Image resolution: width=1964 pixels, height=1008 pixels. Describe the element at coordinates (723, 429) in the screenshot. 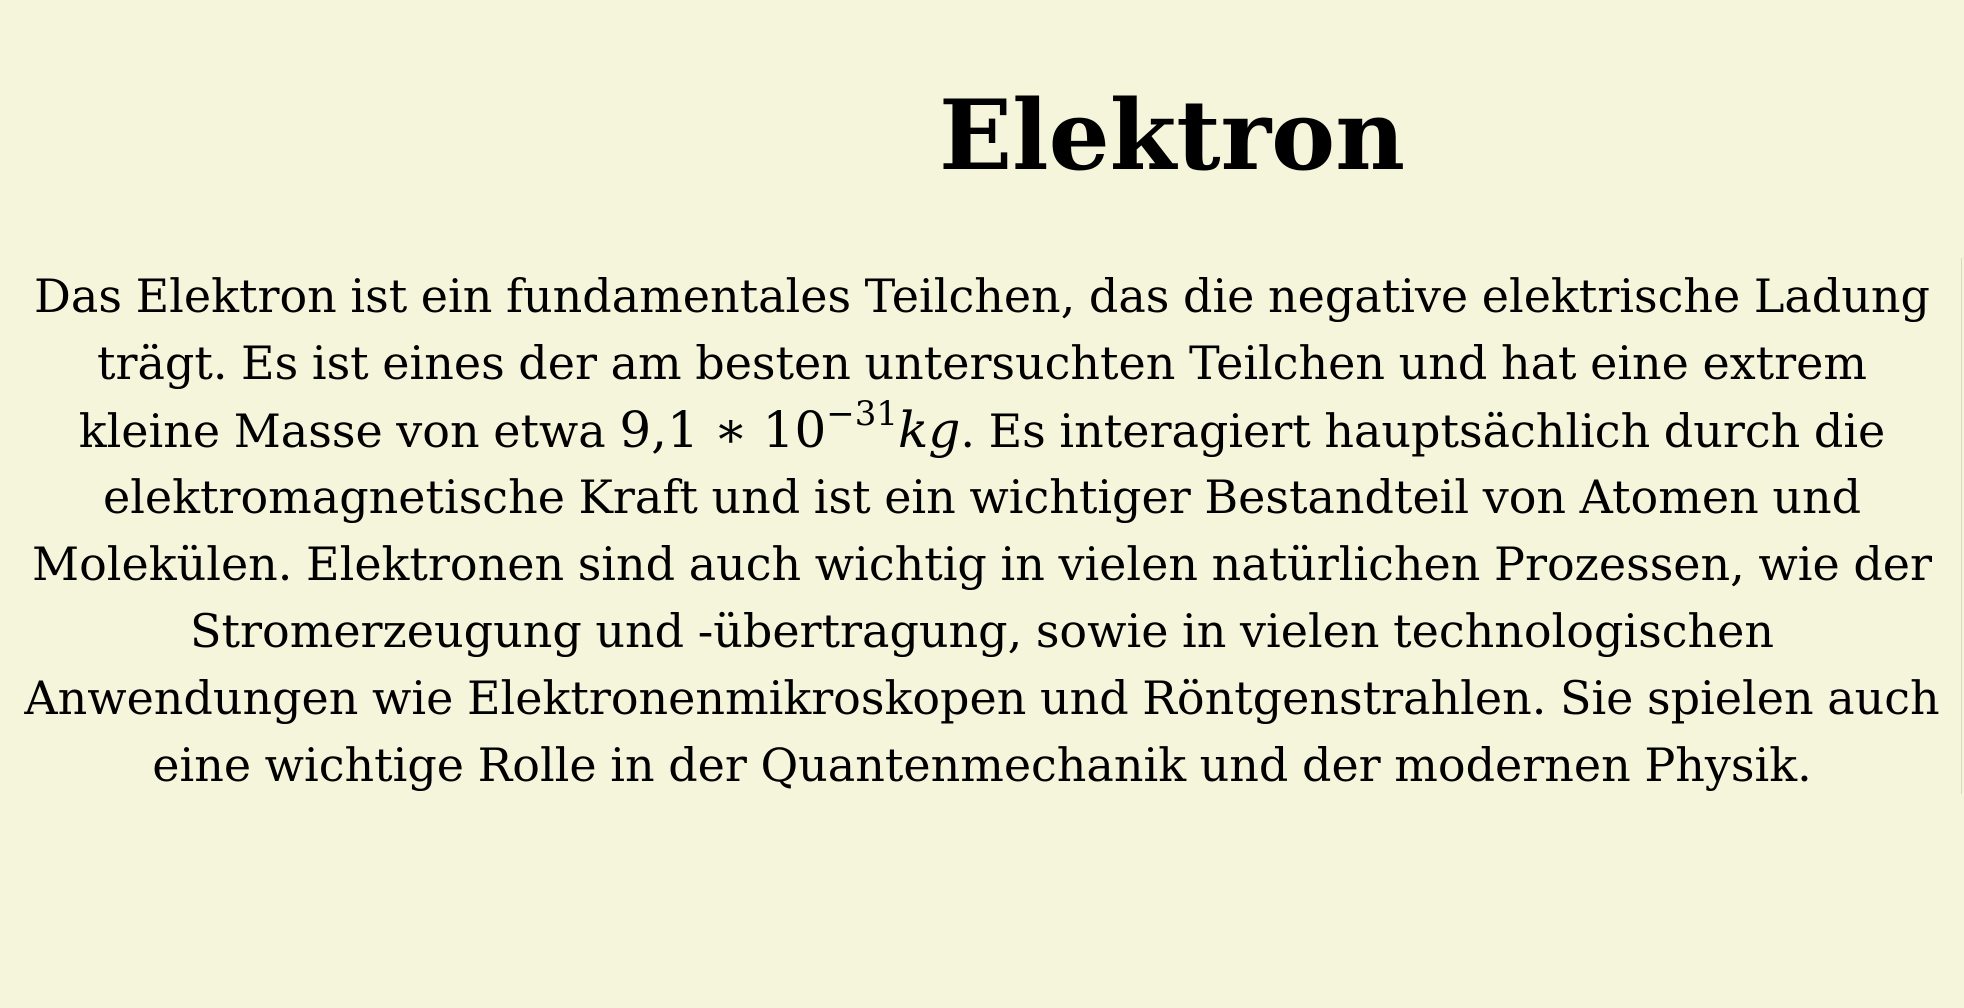

I see `formula-mantissa: 9,1 ∗ 10` at that location.